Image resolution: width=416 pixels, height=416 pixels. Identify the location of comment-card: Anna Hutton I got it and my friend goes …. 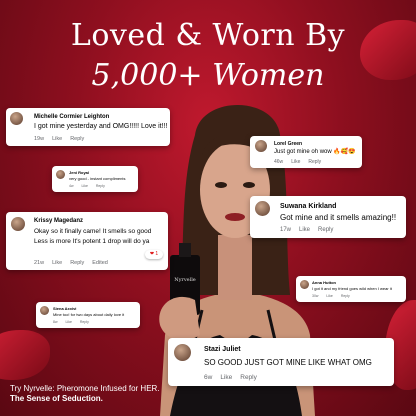
(351, 289).